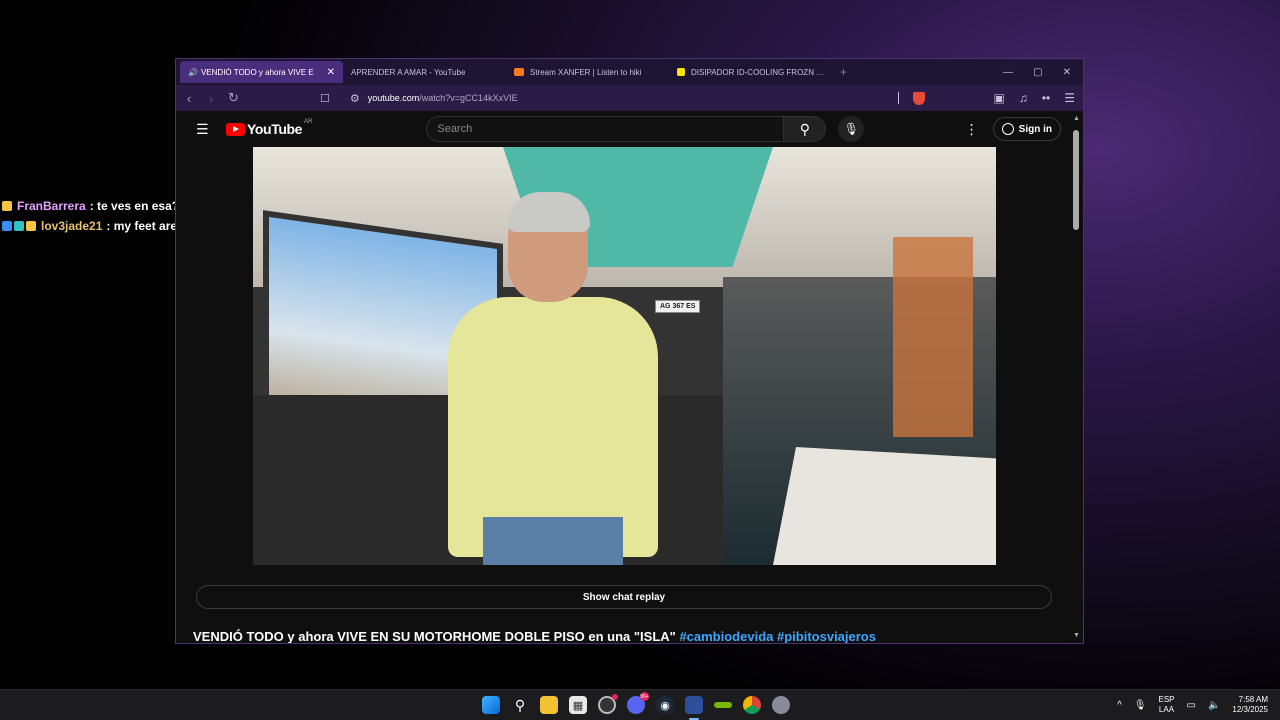 This screenshot has height=720, width=1280. What do you see at coordinates (1119, 705) in the screenshot?
I see `chevron-up-icon: ^` at bounding box center [1119, 705].